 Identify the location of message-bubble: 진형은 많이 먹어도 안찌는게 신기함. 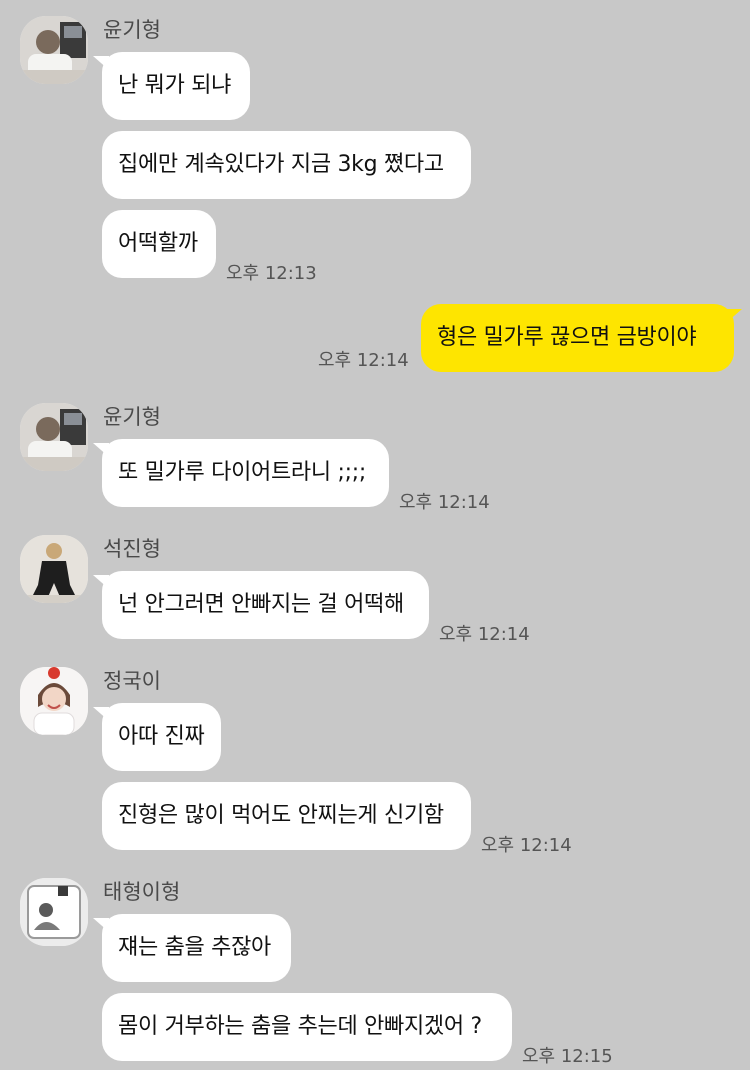
(286, 816).